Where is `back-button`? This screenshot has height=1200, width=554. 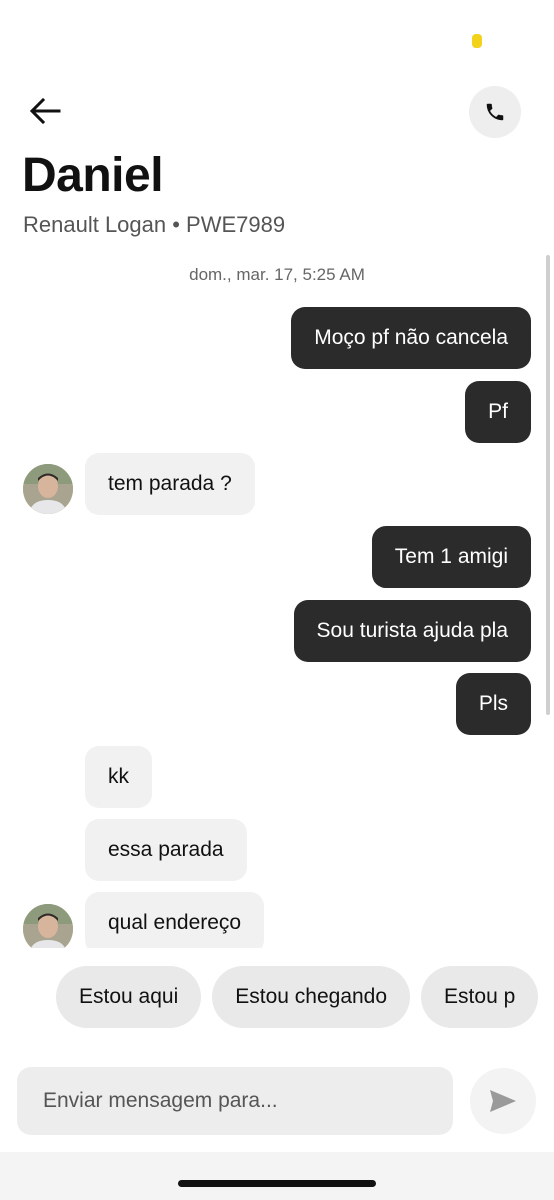 back-button is located at coordinates (45, 111).